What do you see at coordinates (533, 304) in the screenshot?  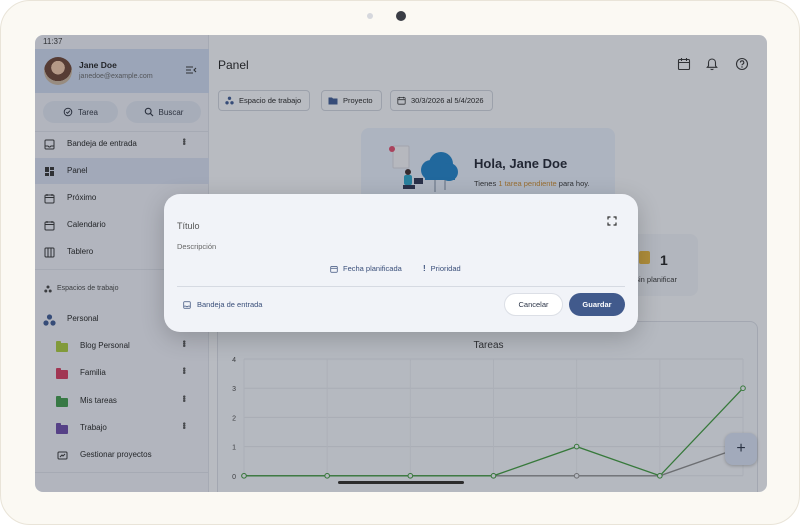 I see `cancel-button: Cancelar` at bounding box center [533, 304].